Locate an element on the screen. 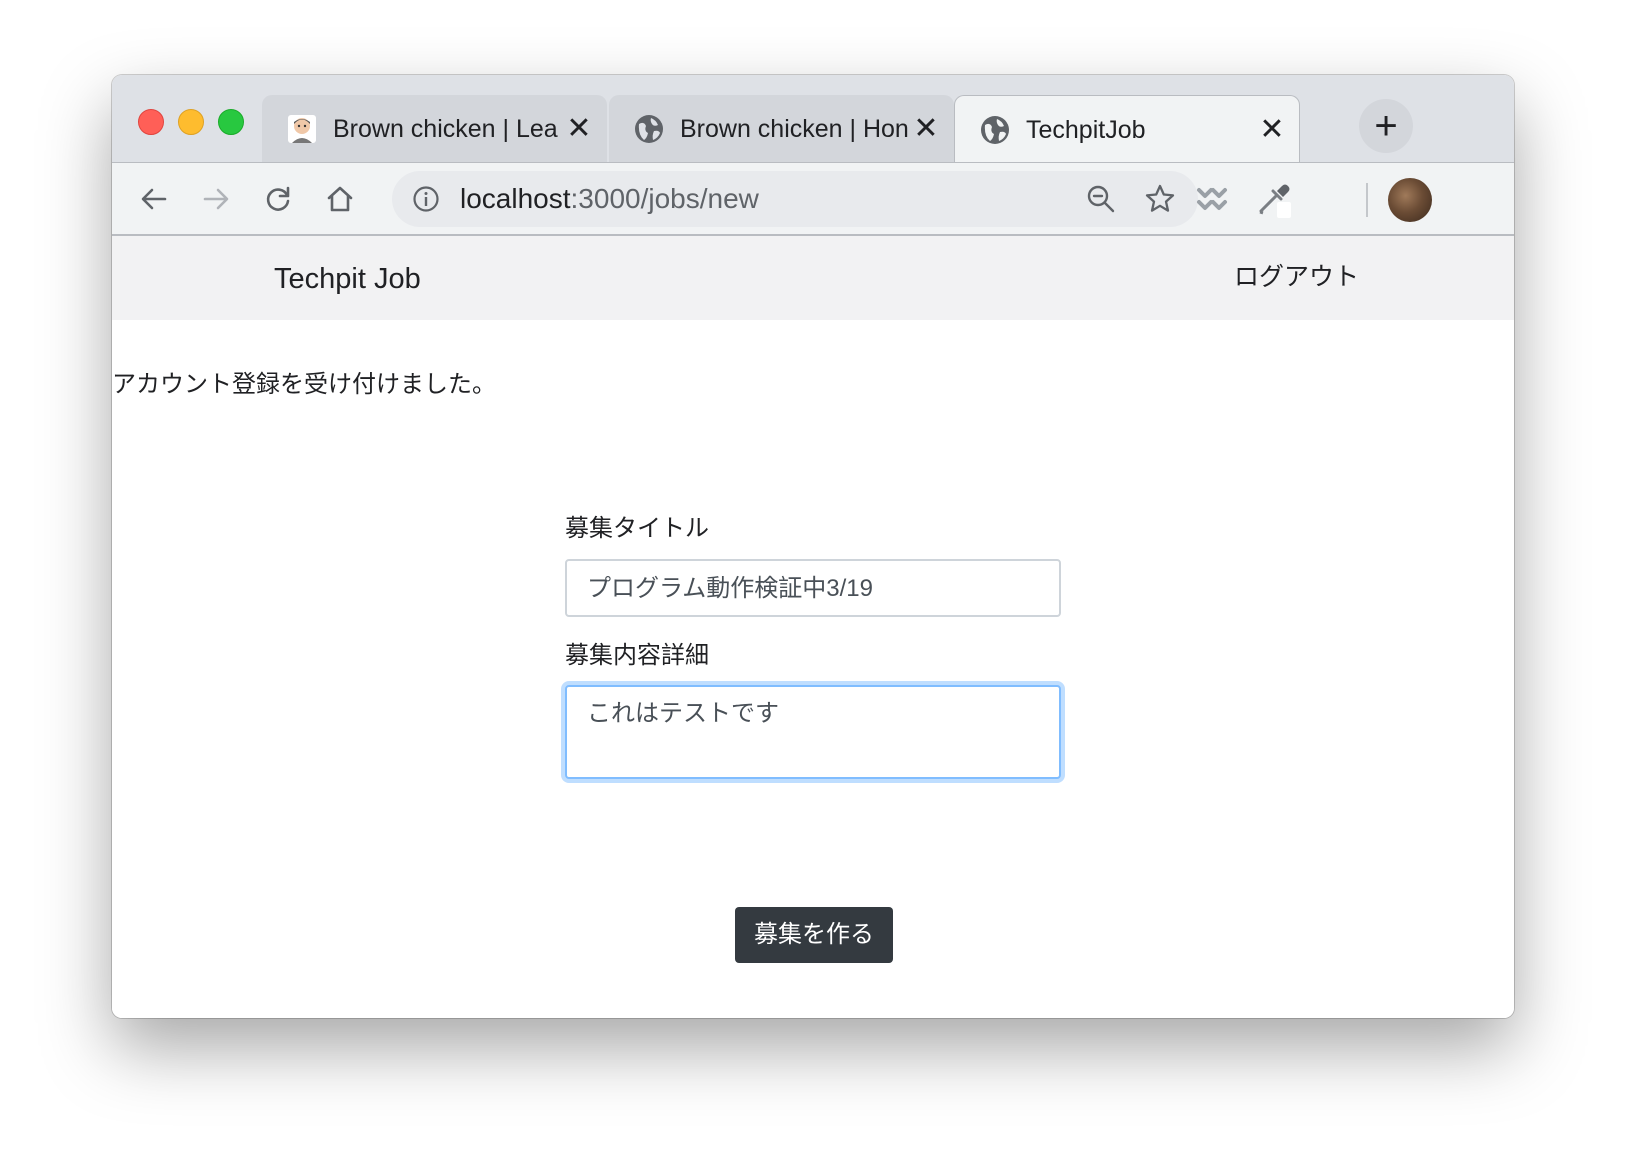 The width and height of the screenshot is (1626, 1166). back-arrow-icon is located at coordinates (154, 199).